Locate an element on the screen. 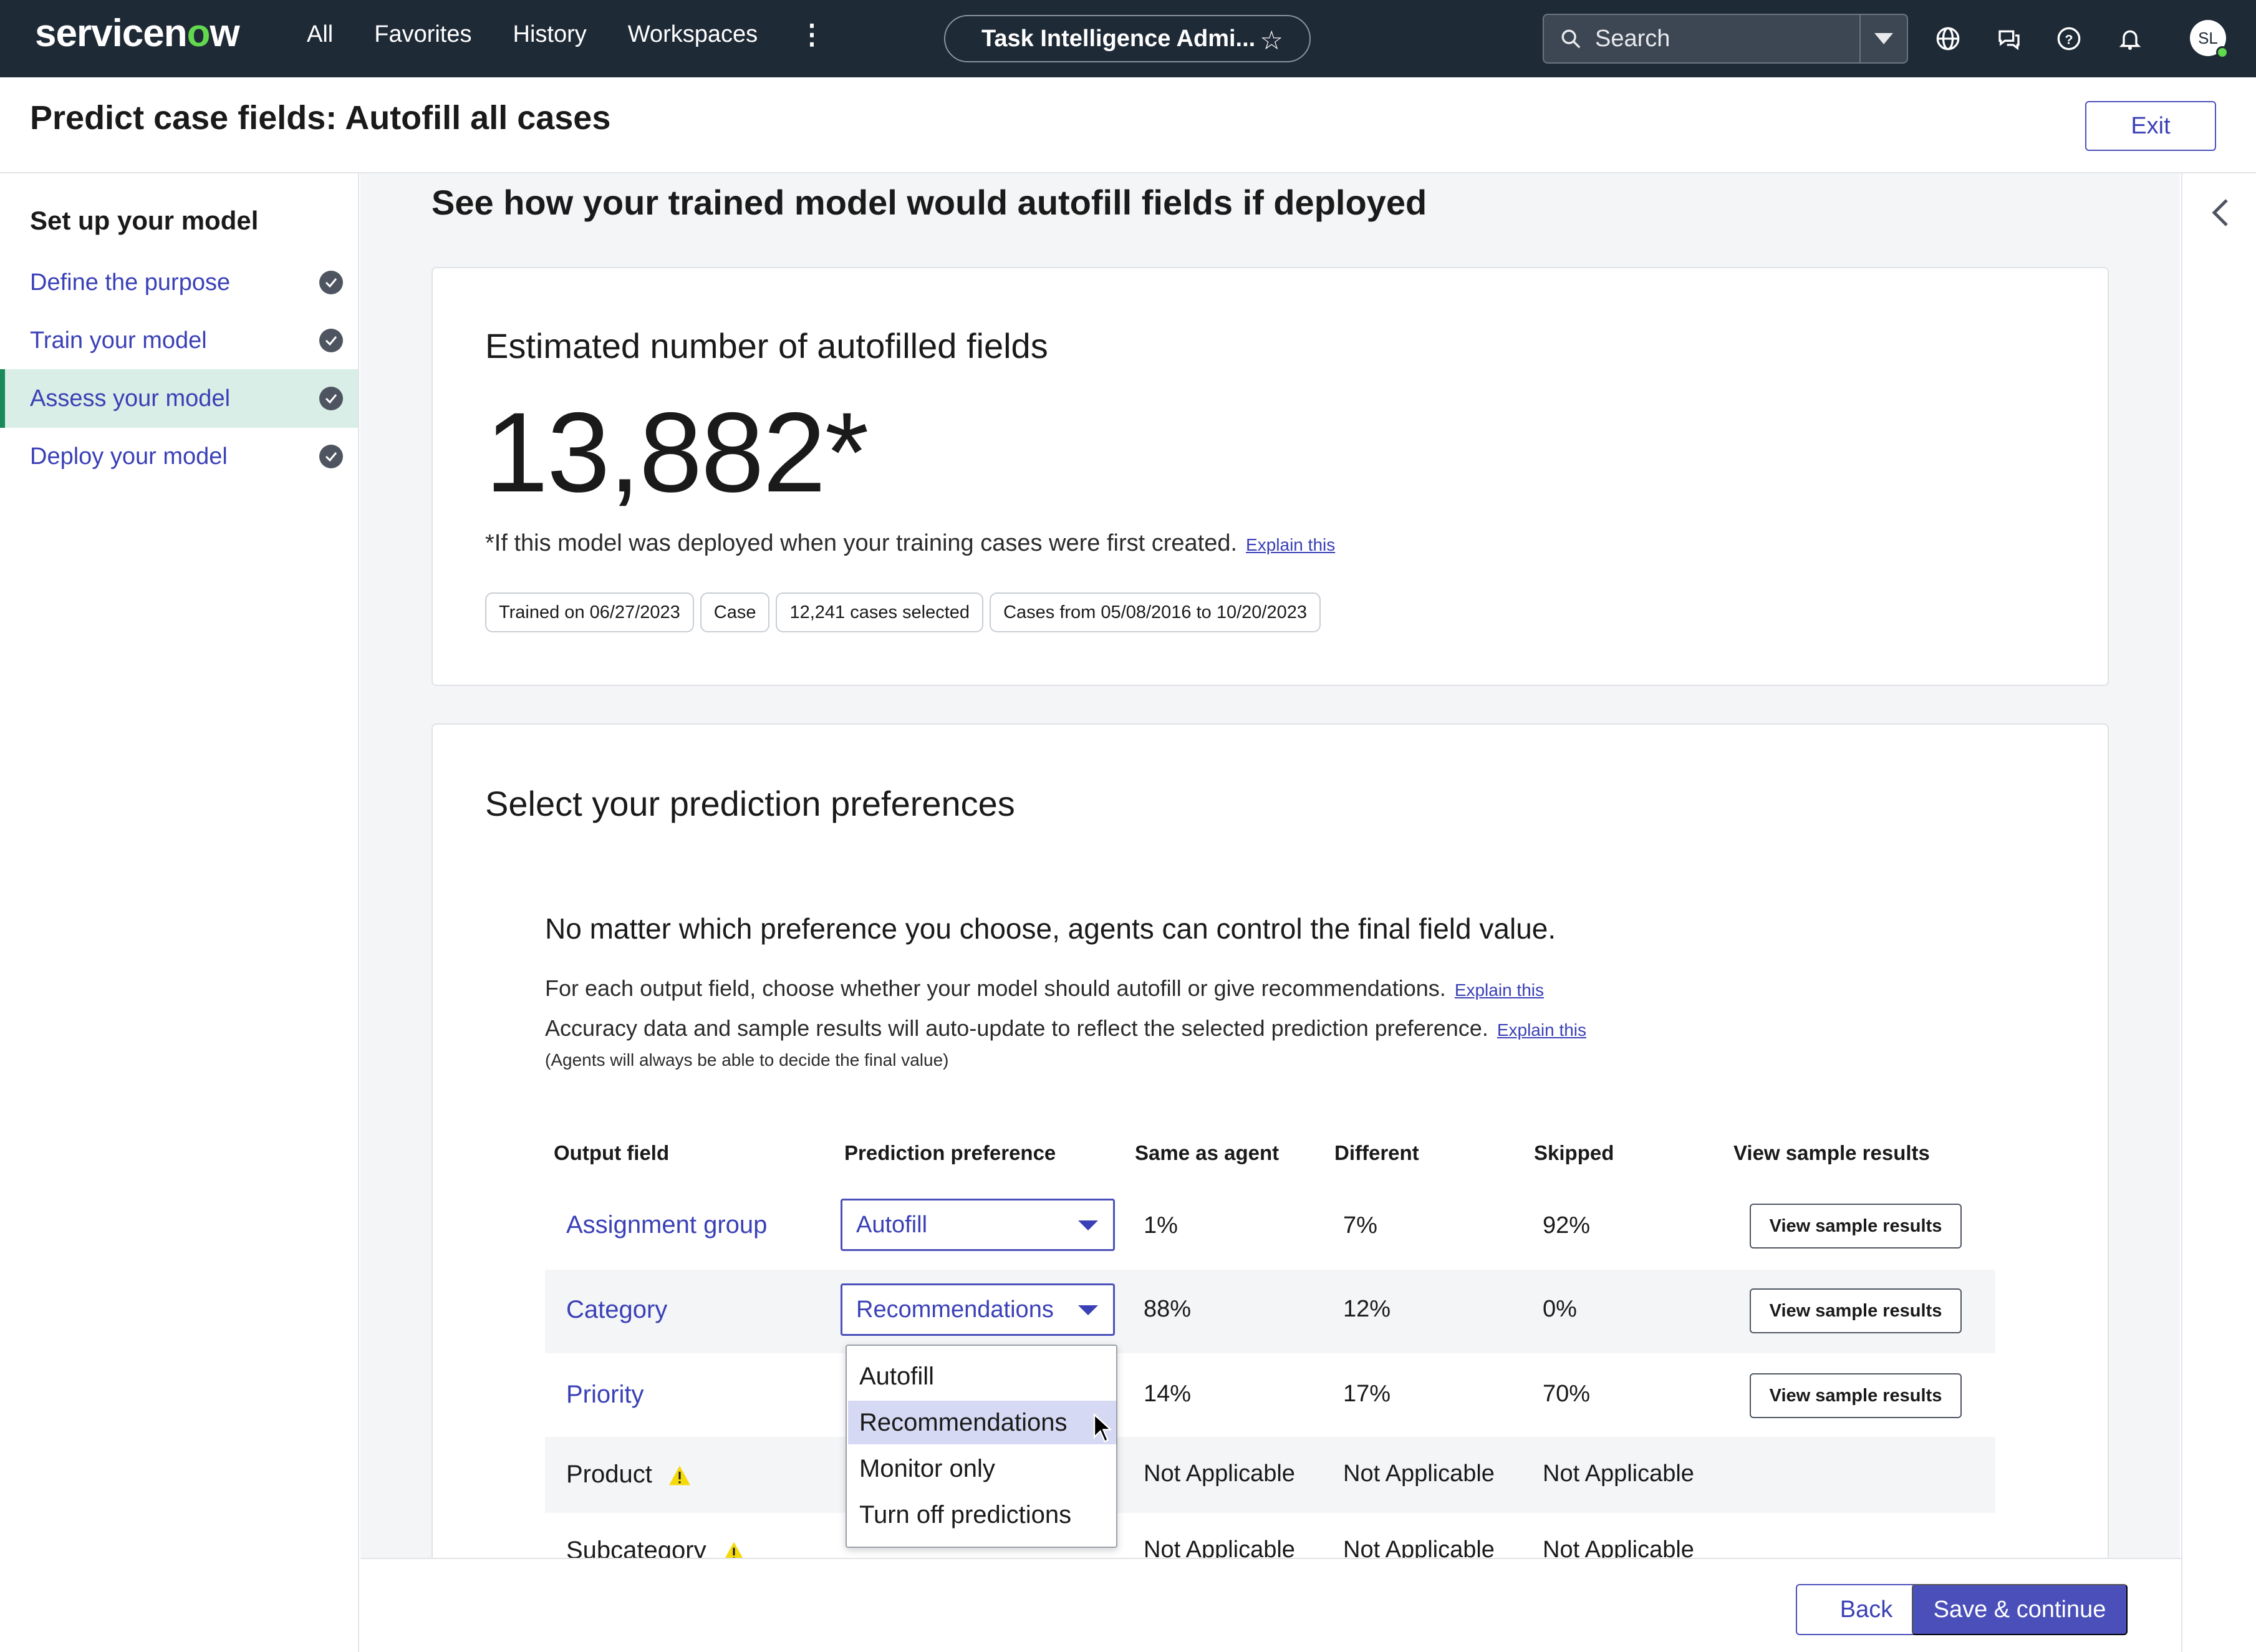 The width and height of the screenshot is (2256, 1652). avatar-initials: SL is located at coordinates (2208, 37).